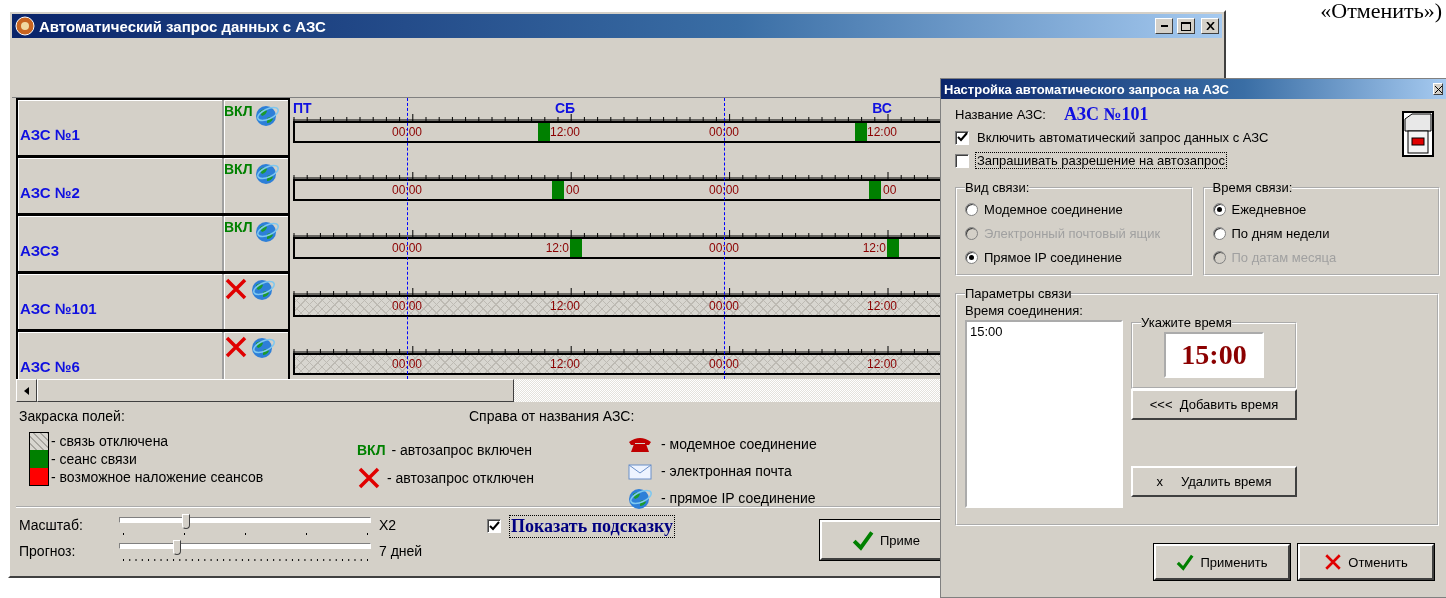 The image size is (1446, 598). Describe the element at coordinates (1087, 89) in the screenshot. I see `dialog-title: Настройка автоматического запроса на АЗС` at that location.